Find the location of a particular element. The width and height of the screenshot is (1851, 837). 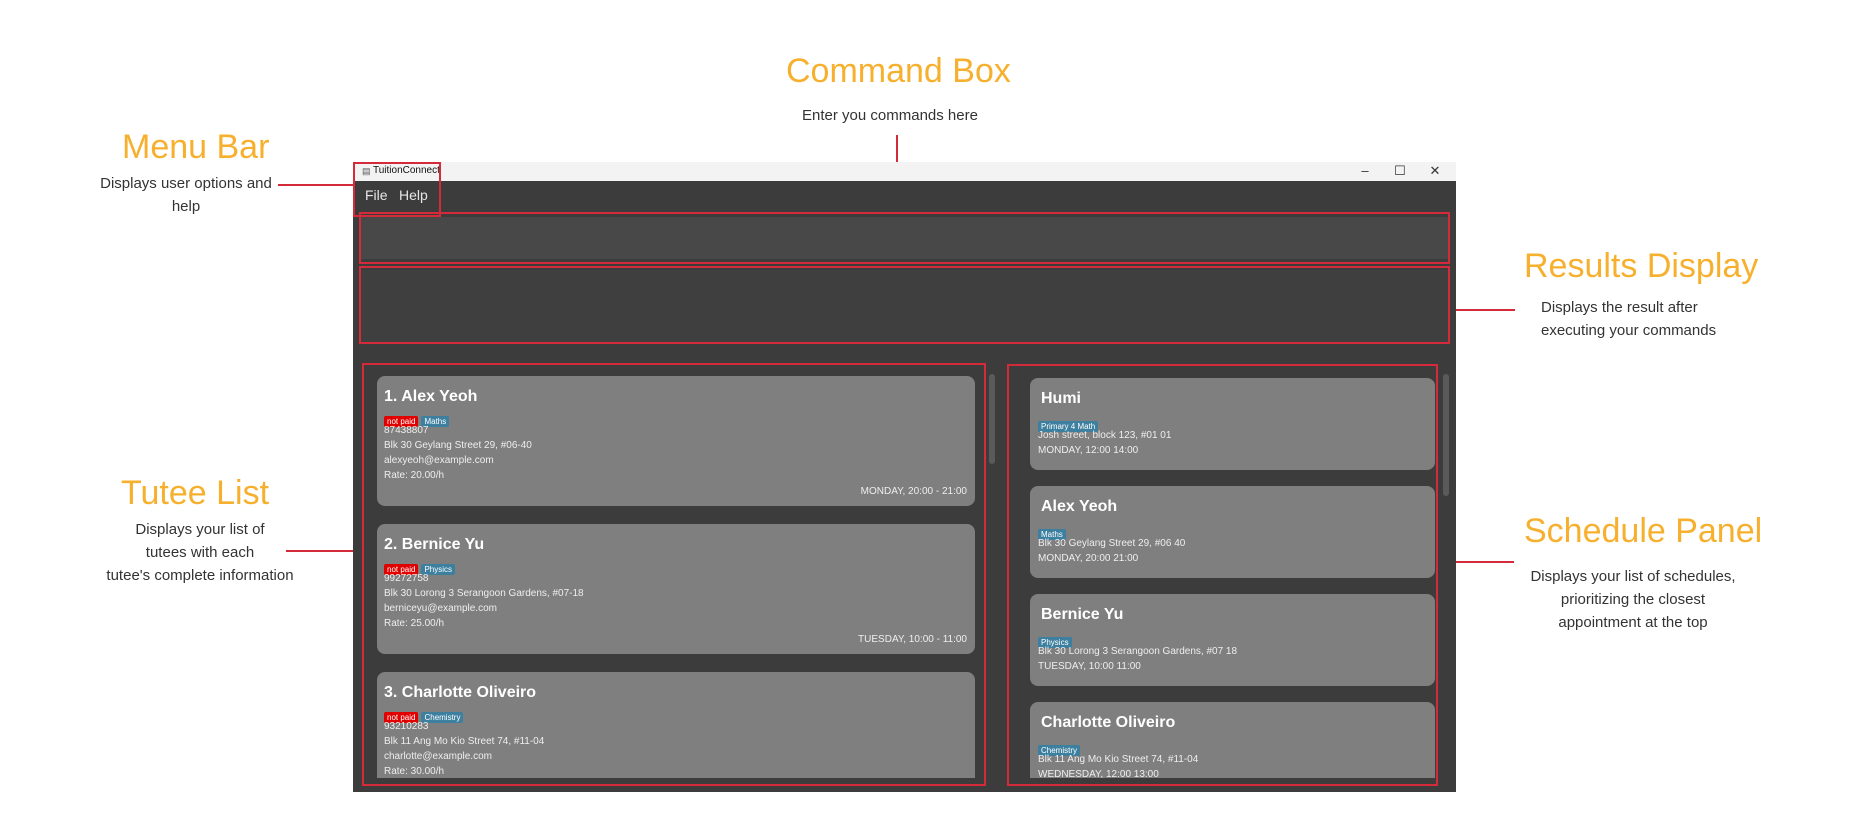

tutee-list-desc-line-3: tutee's complete information is located at coordinates (200, 575).